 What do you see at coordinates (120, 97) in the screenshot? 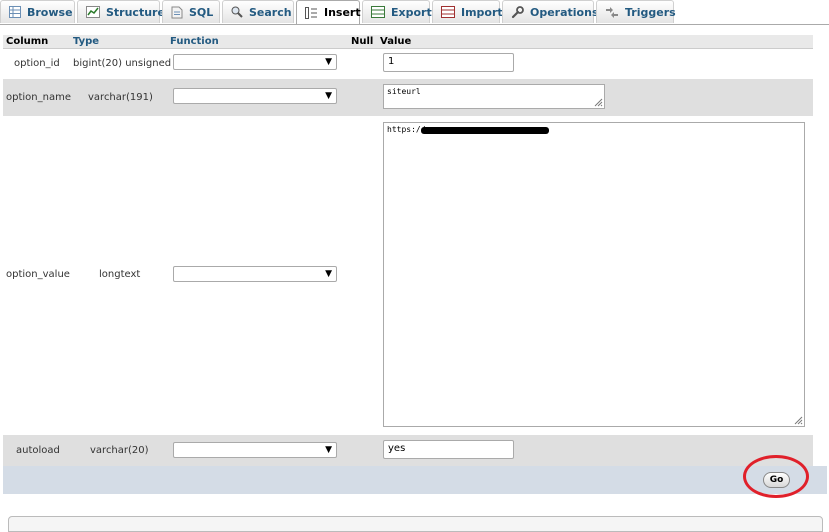
I see `column-type: varchar(191)` at bounding box center [120, 97].